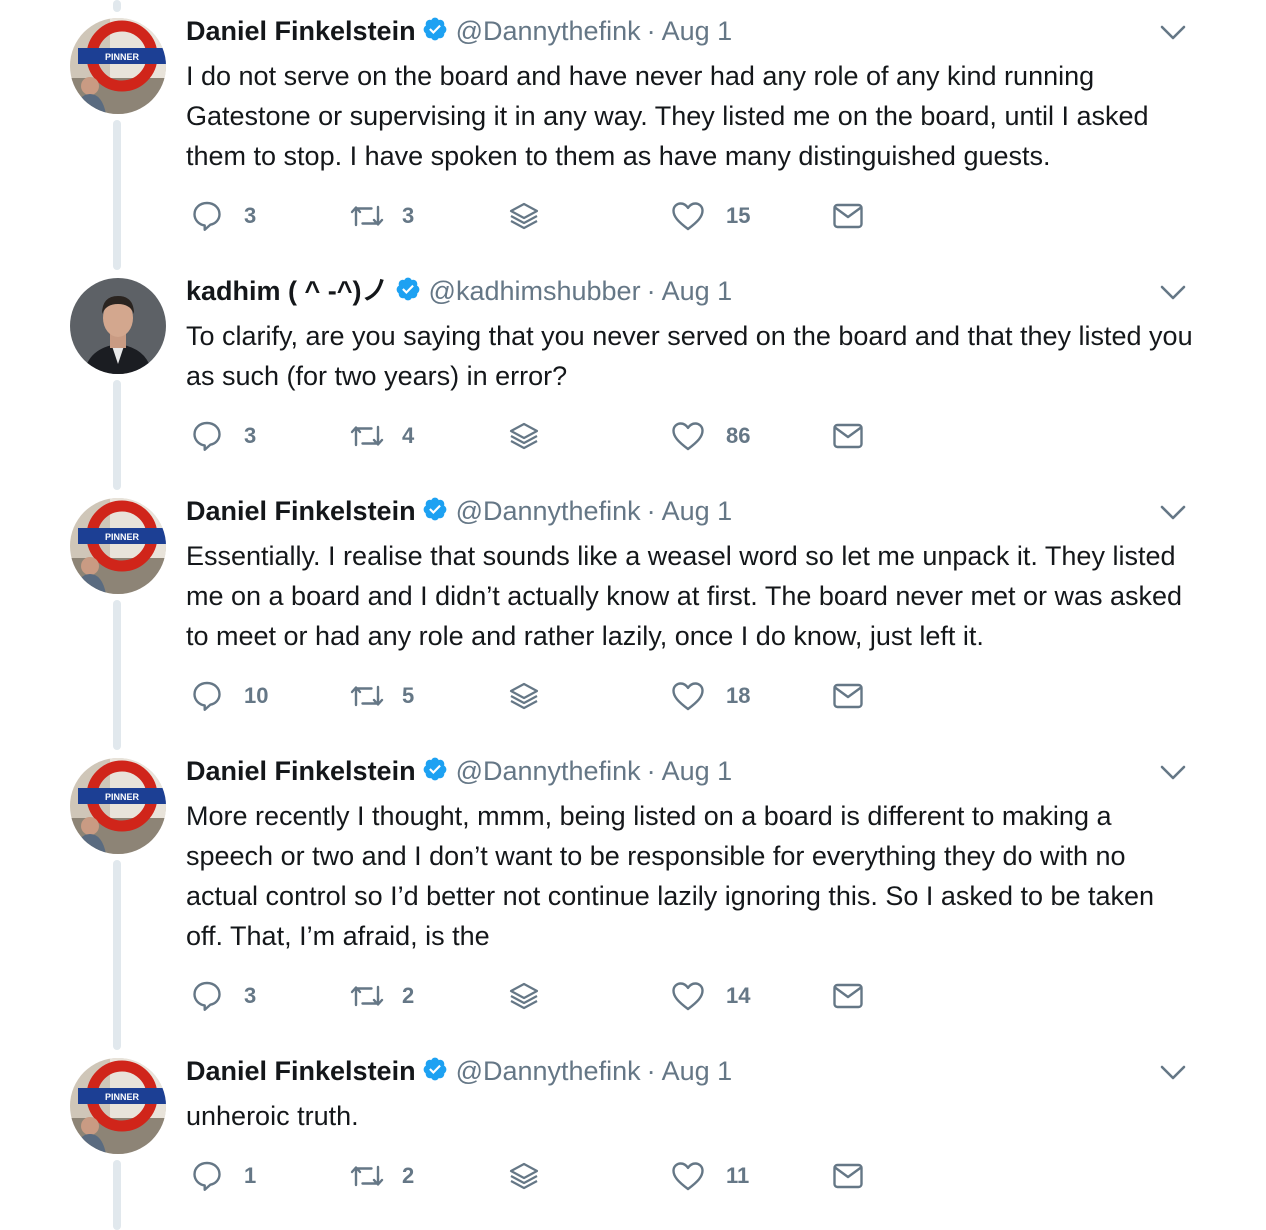 The image size is (1266, 1230). I want to click on retweet-button: 4, so click(381, 436).